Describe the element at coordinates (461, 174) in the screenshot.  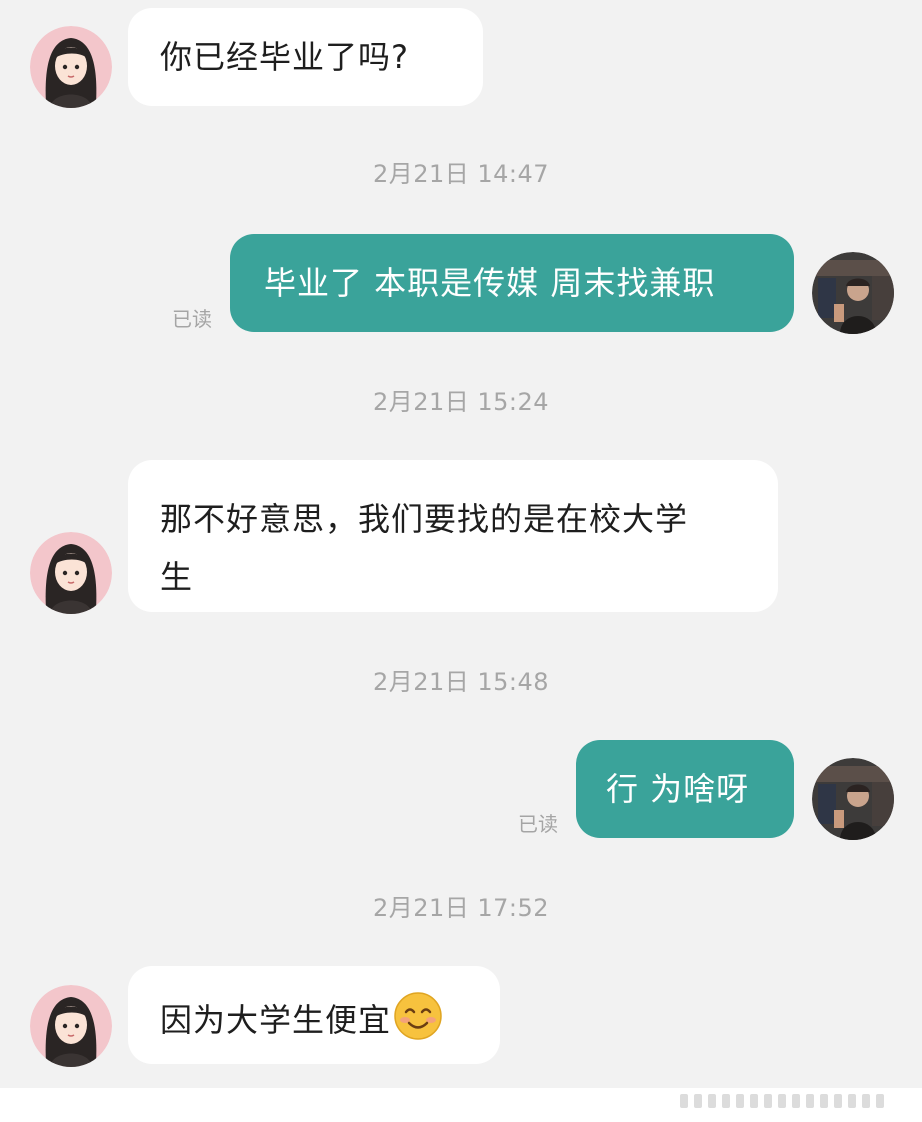
I see `timestamp: 2月21日 14:47` at that location.